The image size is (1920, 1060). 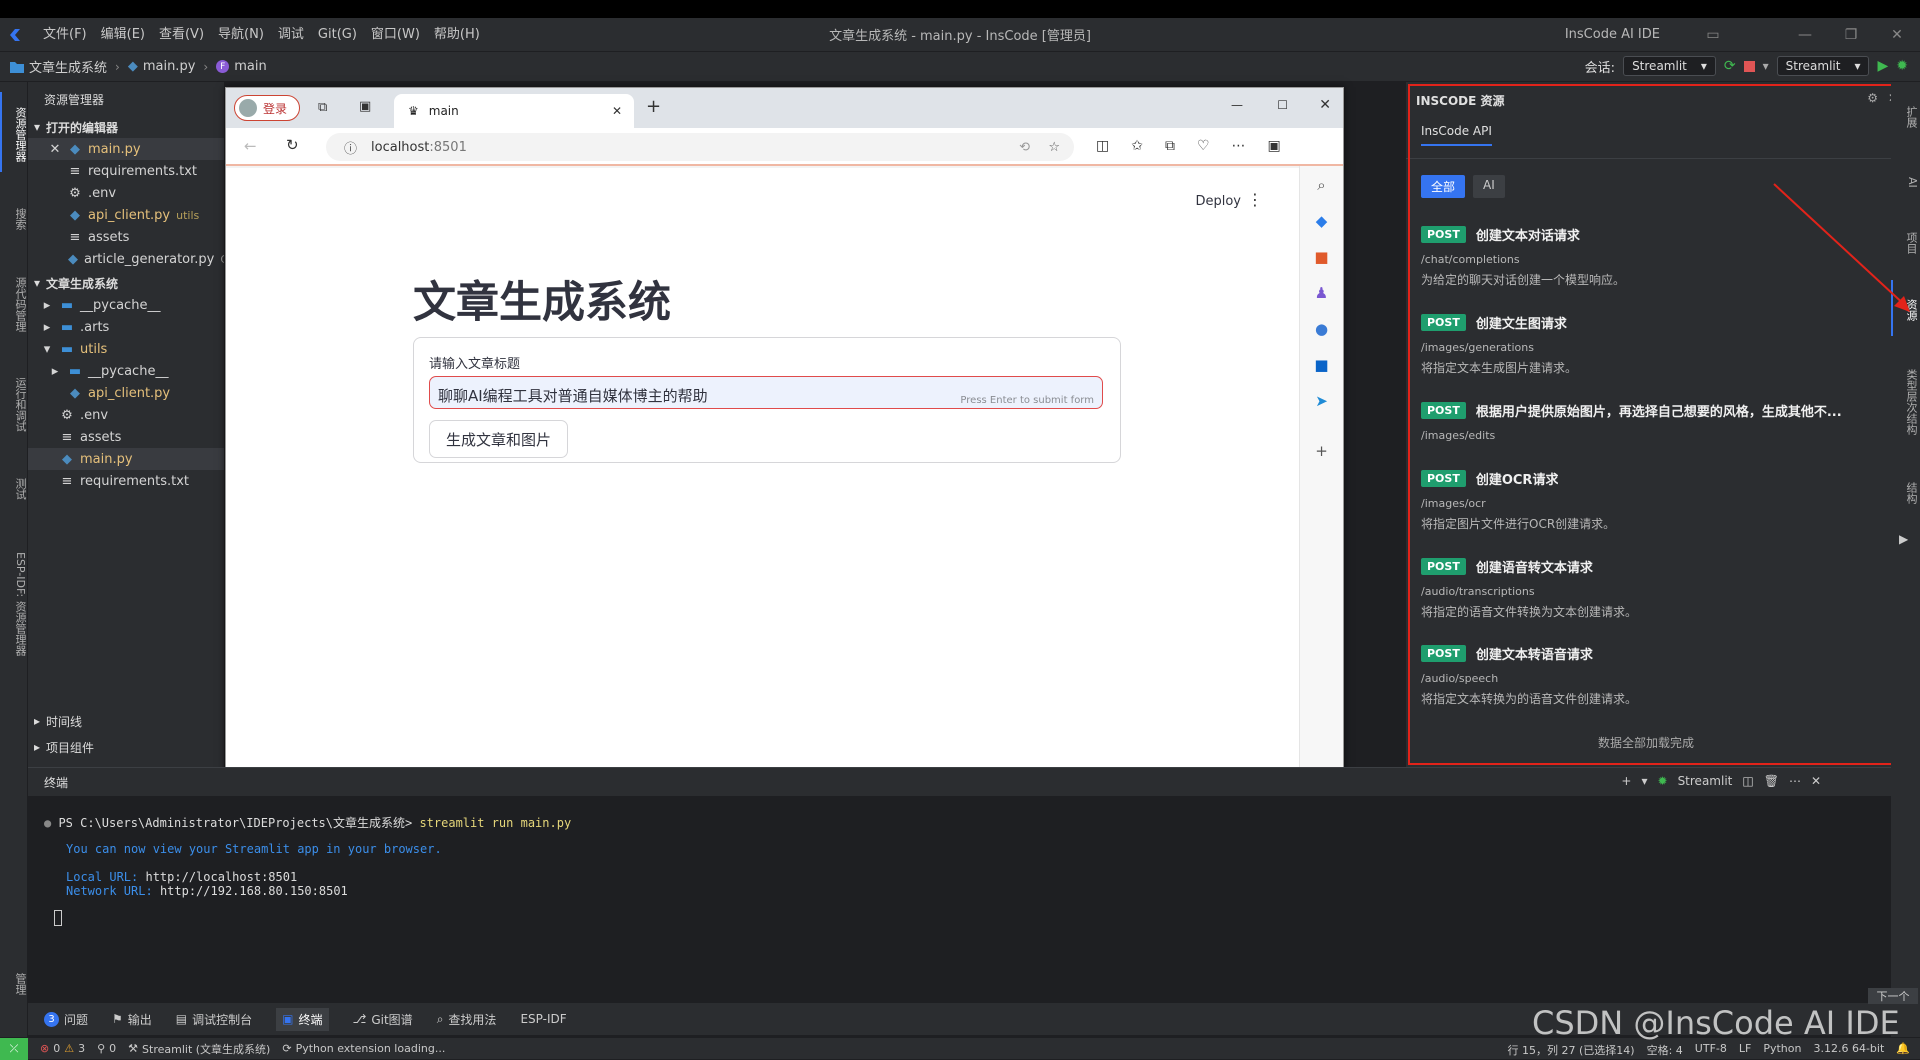 I want to click on add-icon: +, so click(x=1321, y=451).